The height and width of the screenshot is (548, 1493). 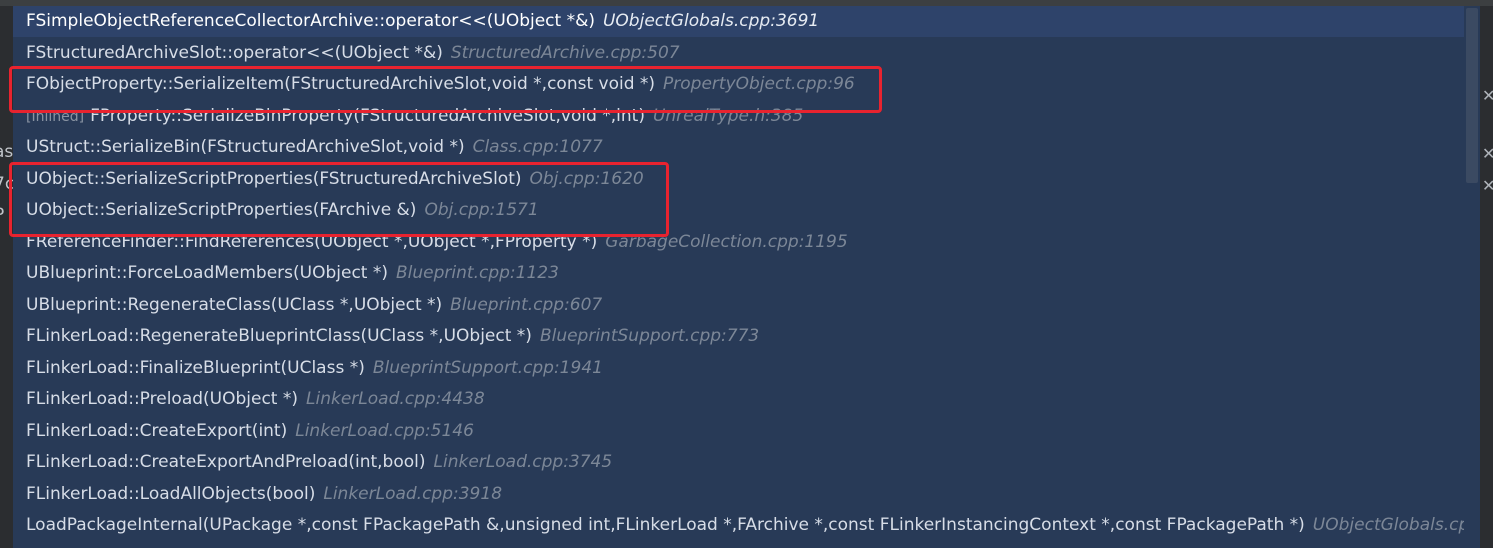 I want to click on frame-file-location: Obj.cpp:1620, so click(x=587, y=179).